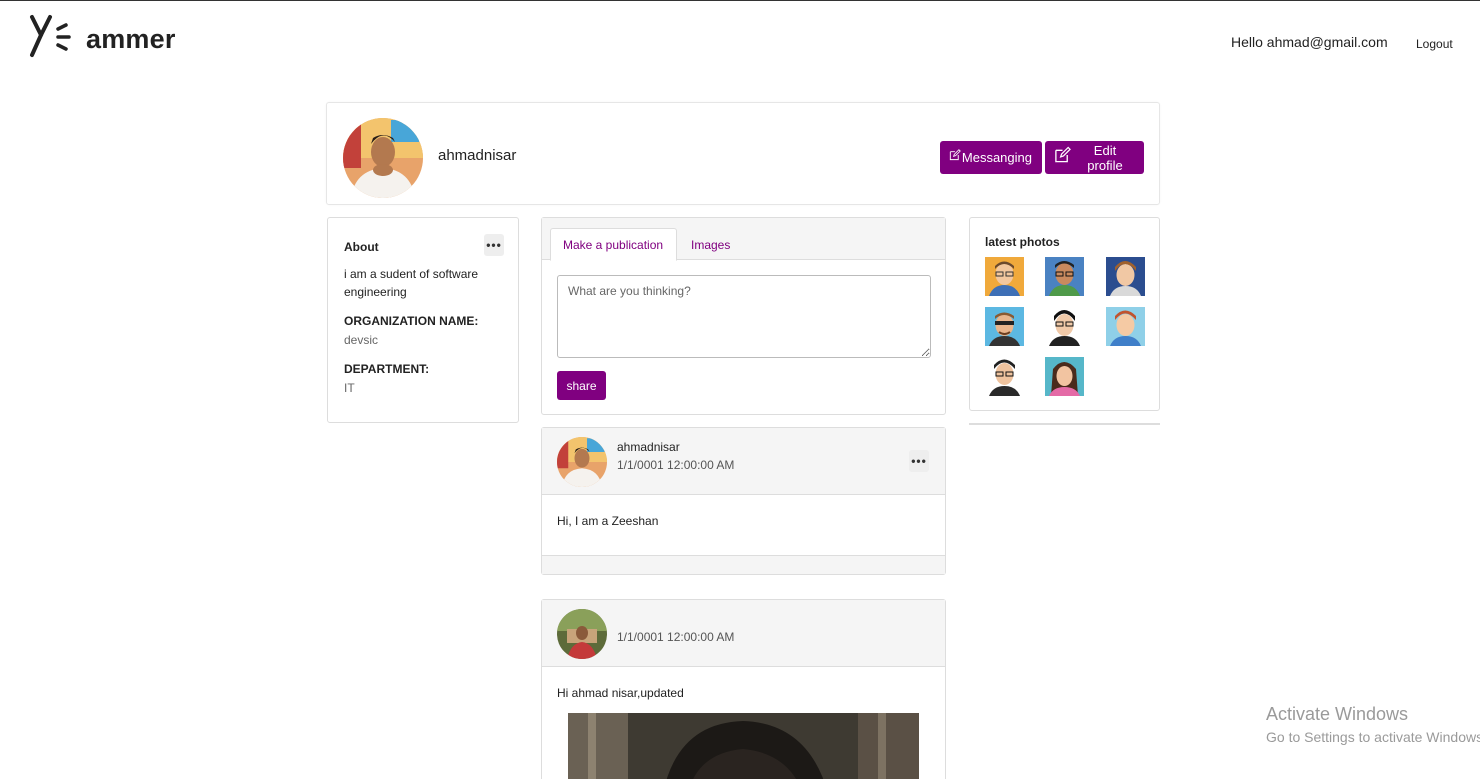  Describe the element at coordinates (387, 369) in the screenshot. I see `department-label: DEPARTMENT:` at that location.